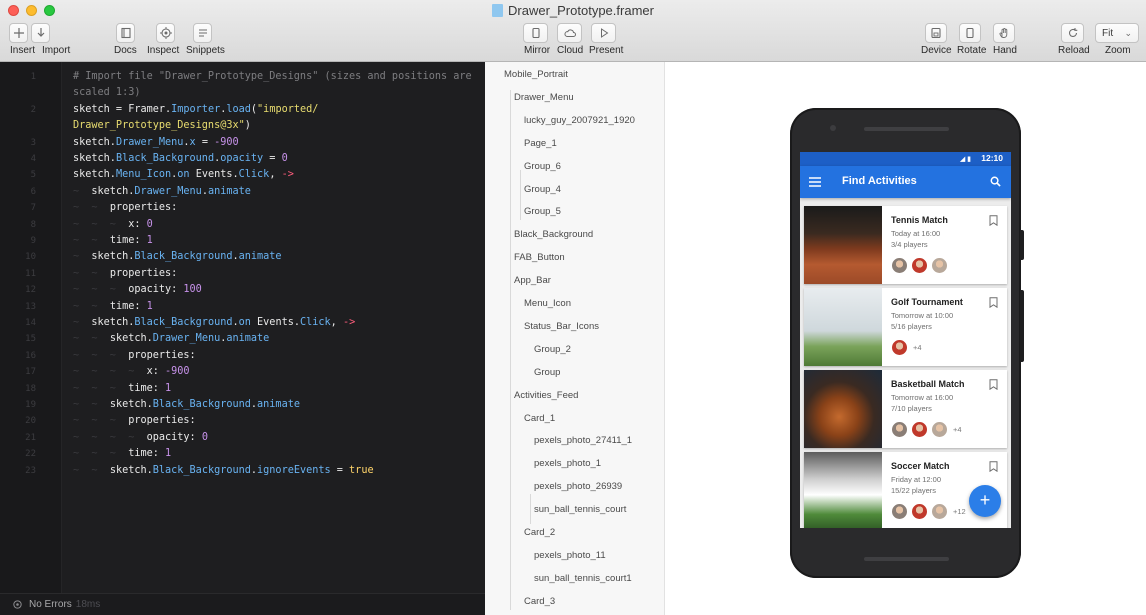  Describe the element at coordinates (542, 167) in the screenshot. I see `layer-item: Group_6` at that location.